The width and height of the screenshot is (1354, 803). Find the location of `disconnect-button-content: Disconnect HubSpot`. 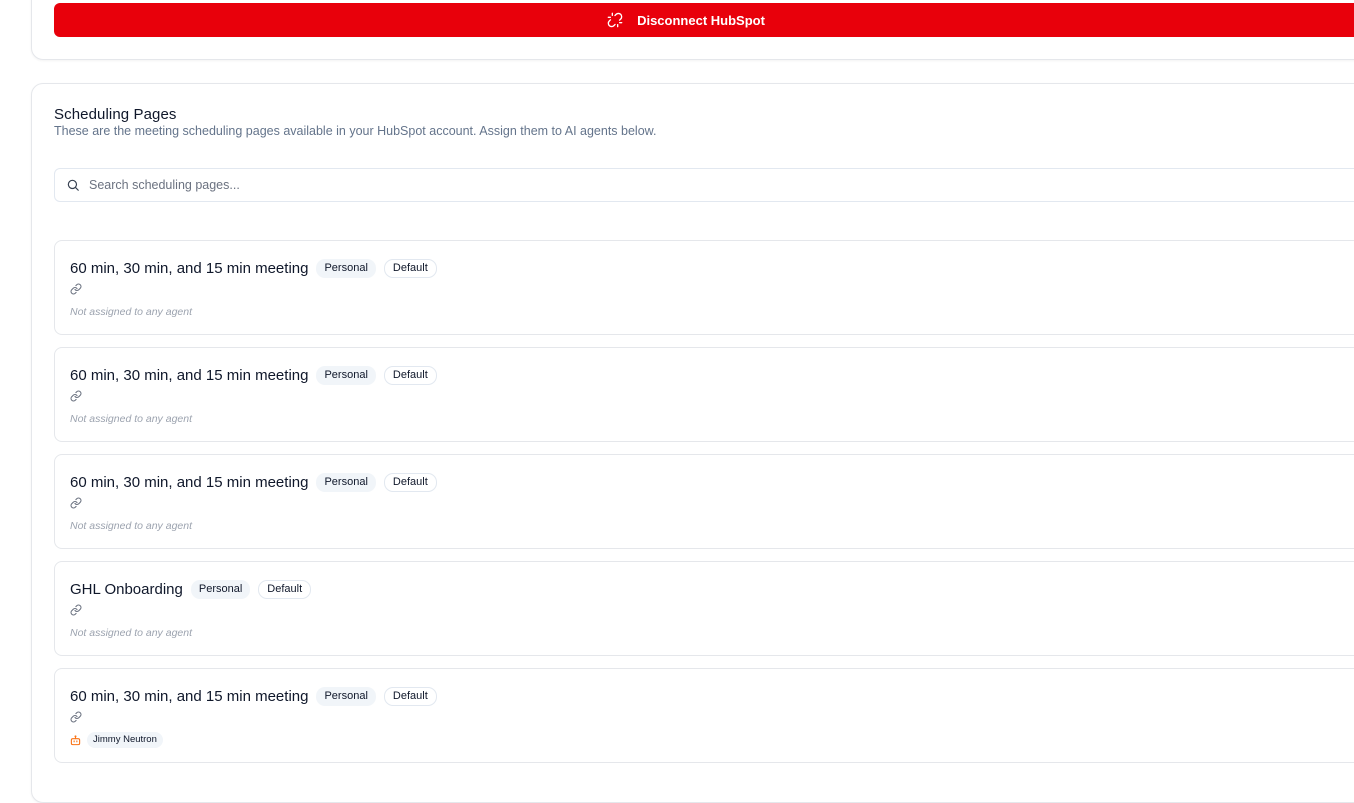

disconnect-button-content: Disconnect HubSpot is located at coordinates (686, 20).